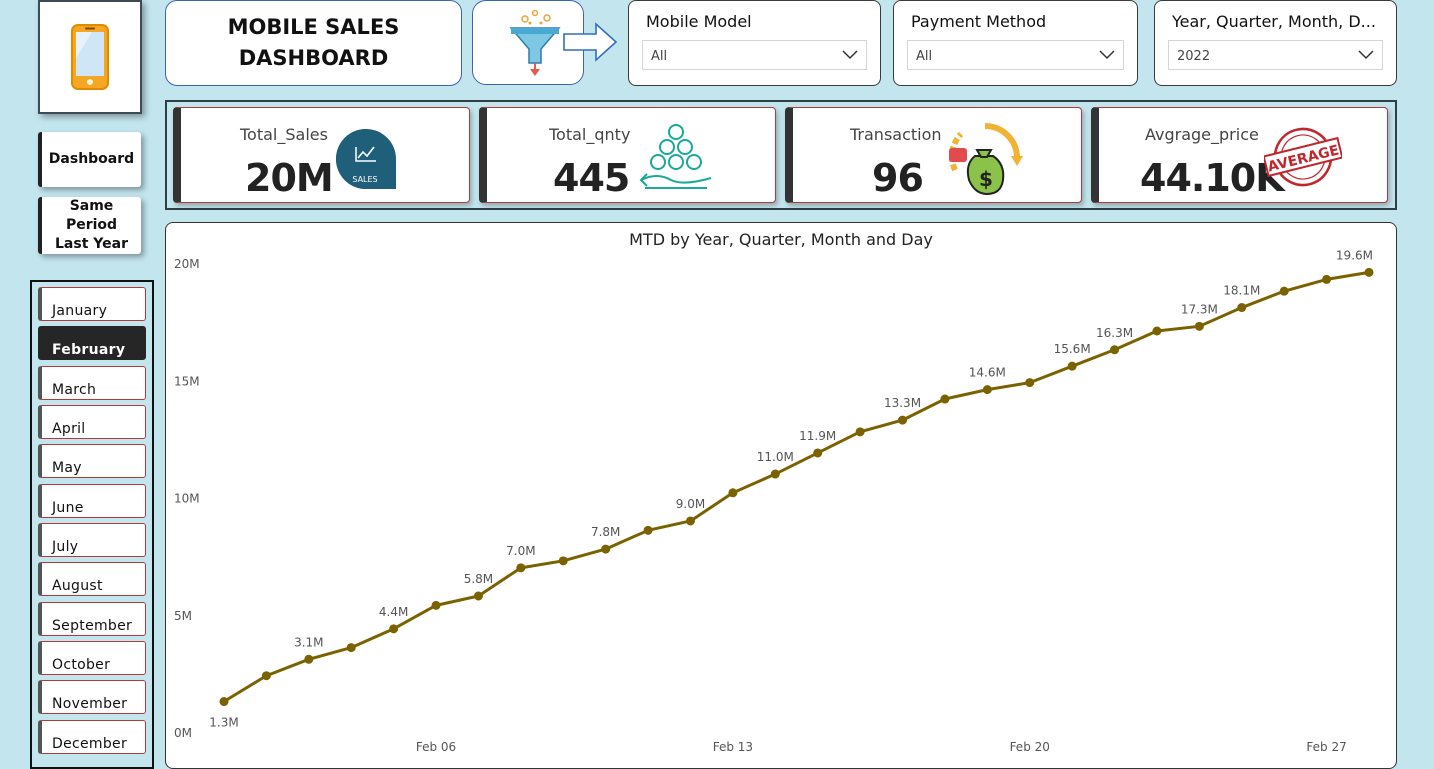 The width and height of the screenshot is (1434, 769). I want to click on data-label: 3.1M, so click(308, 642).